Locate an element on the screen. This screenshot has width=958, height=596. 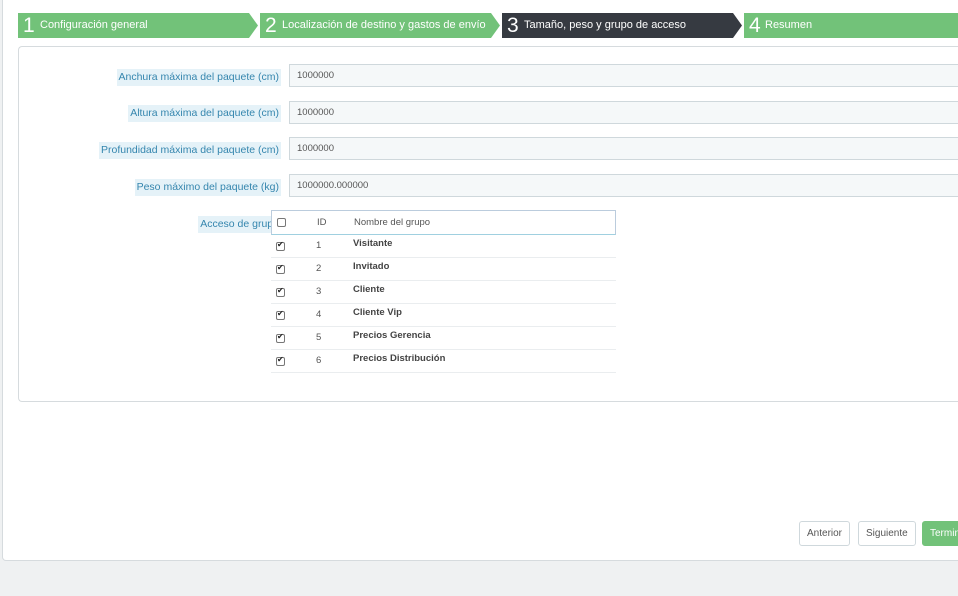
previous-button: Anterior is located at coordinates (825, 533).